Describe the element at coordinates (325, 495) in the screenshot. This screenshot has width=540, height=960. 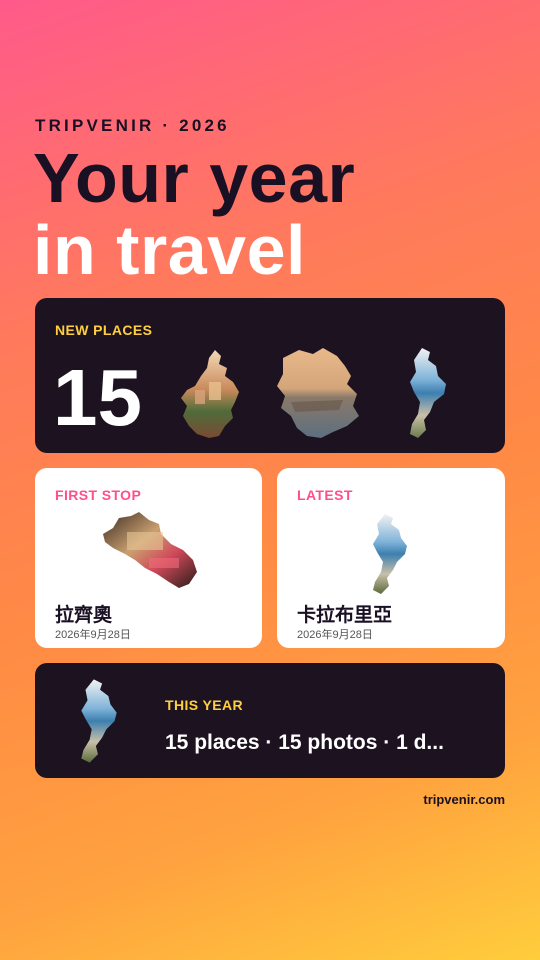
I see `latest-label: LATEST` at that location.